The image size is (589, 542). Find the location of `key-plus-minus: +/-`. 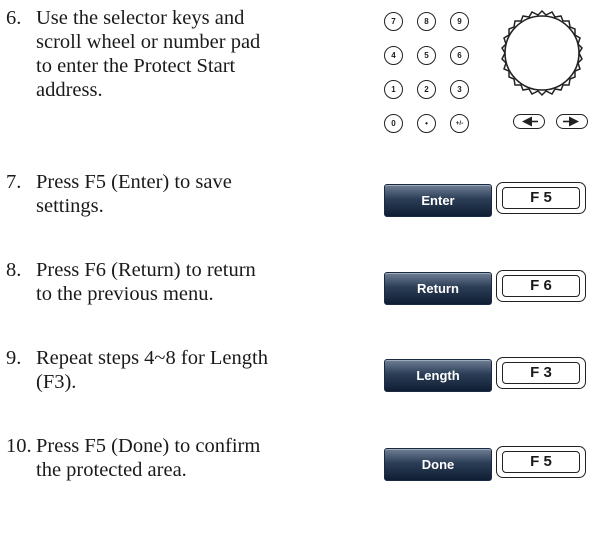

key-plus-minus: +/- is located at coordinates (459, 123).